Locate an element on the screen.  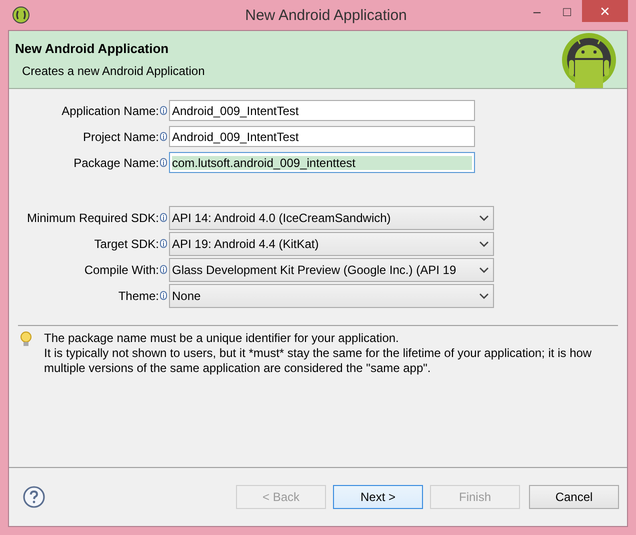
dialog-button: Cancel is located at coordinates (574, 497).